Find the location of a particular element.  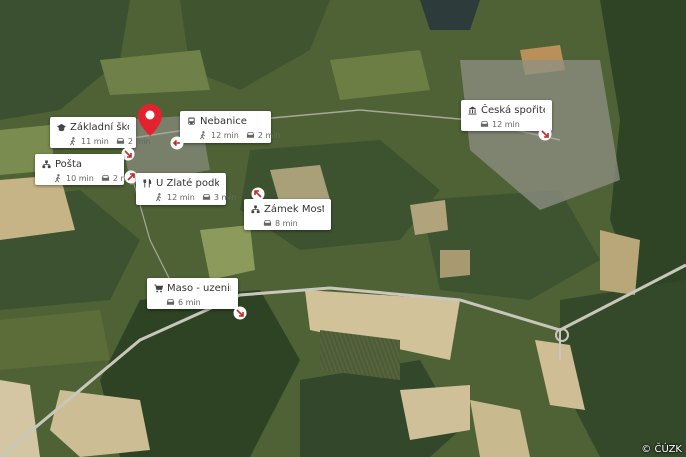

walk-time: 11 min is located at coordinates (95, 141).